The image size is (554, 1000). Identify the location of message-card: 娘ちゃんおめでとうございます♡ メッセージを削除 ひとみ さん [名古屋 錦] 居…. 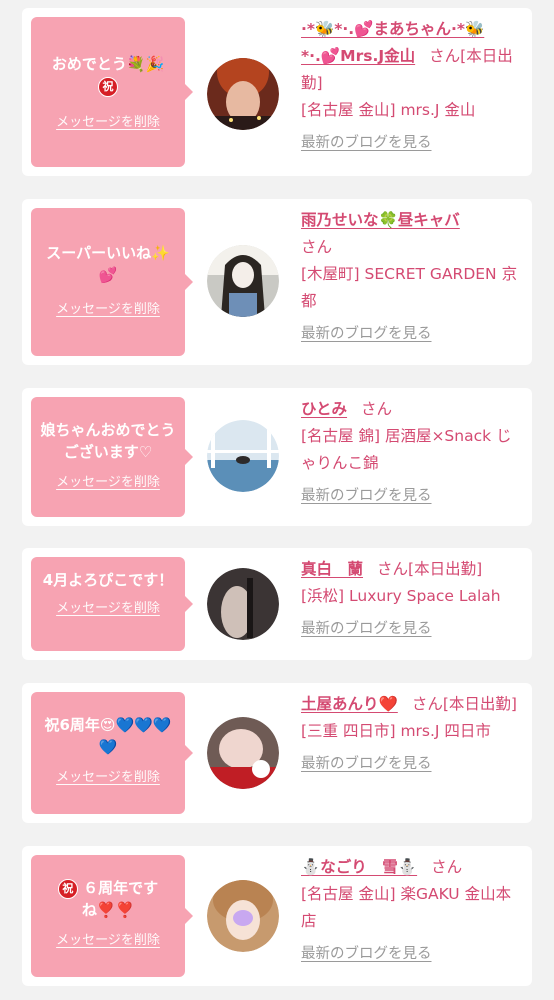
(277, 457).